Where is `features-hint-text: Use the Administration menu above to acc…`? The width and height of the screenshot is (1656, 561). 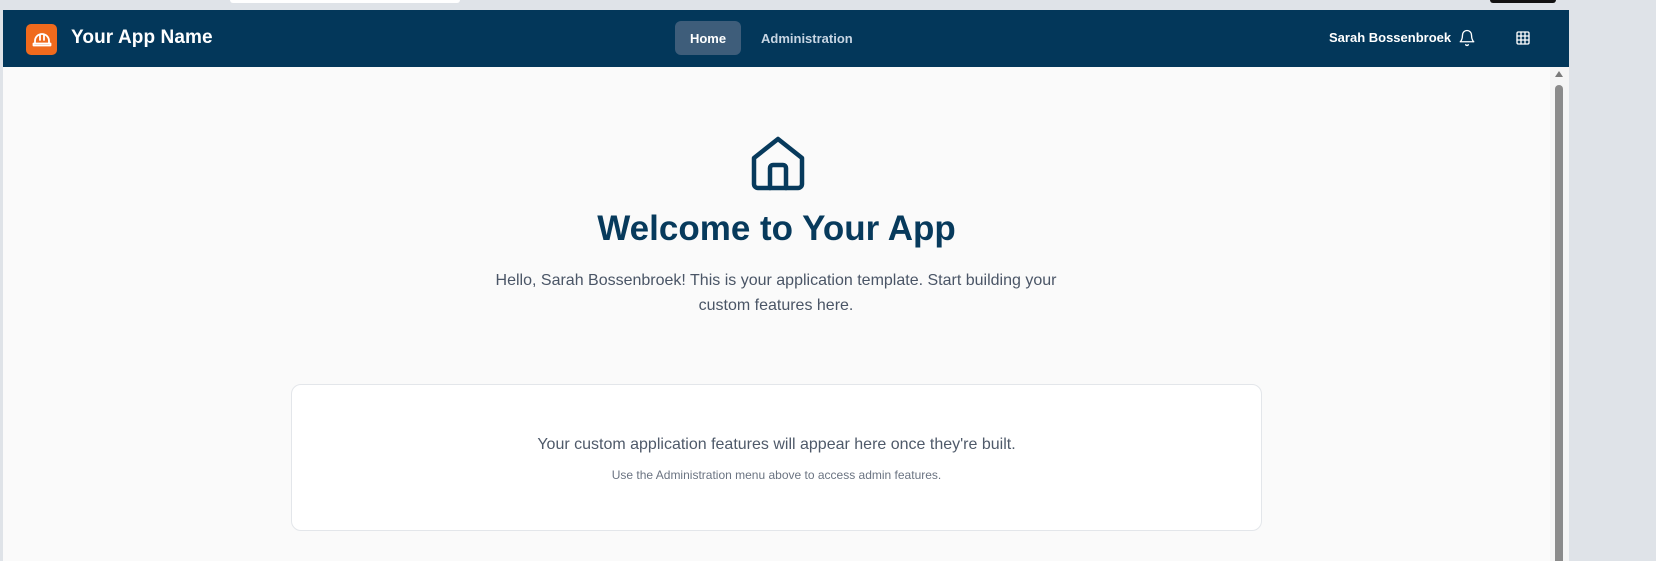 features-hint-text: Use the Administration menu above to acc… is located at coordinates (776, 475).